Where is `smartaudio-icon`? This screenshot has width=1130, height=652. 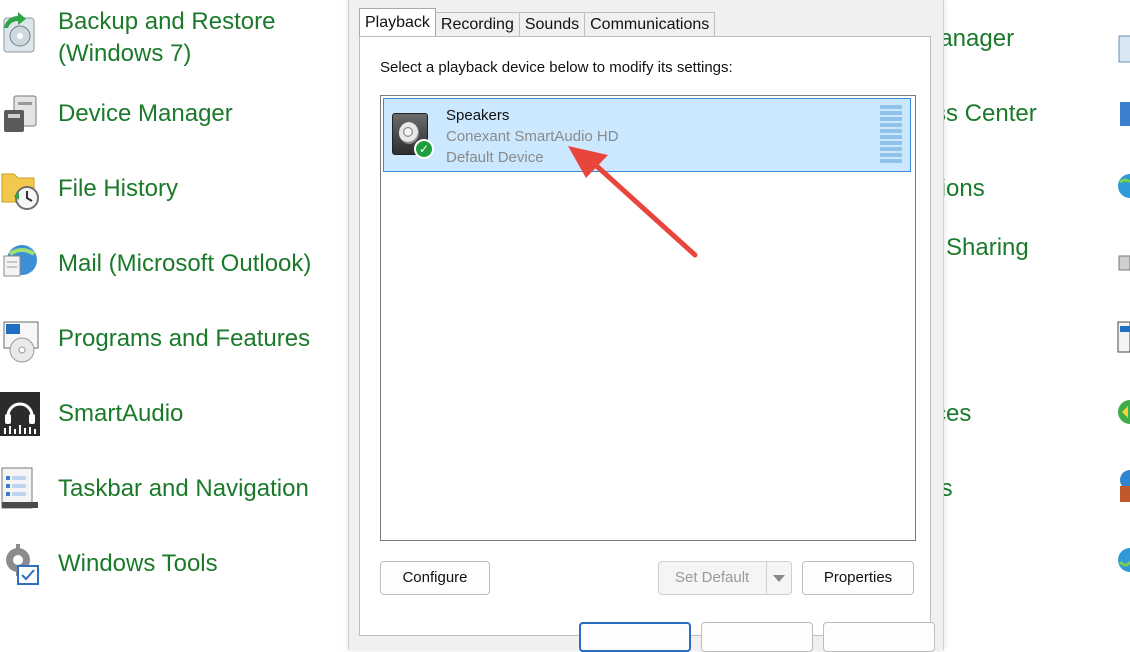 smartaudio-icon is located at coordinates (20, 414).